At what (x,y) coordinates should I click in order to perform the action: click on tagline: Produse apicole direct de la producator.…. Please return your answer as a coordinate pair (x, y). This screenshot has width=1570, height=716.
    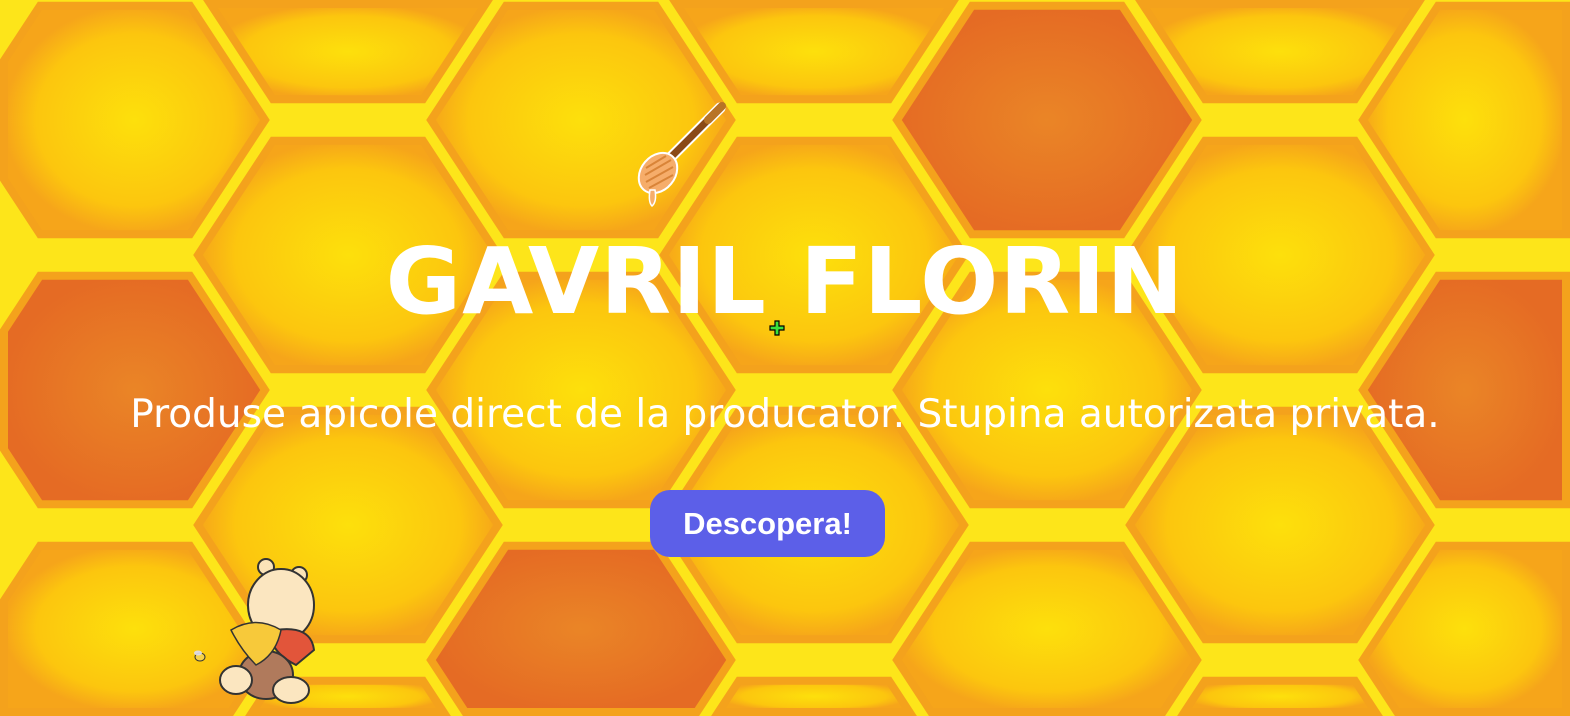
    Looking at the image, I should click on (785, 414).